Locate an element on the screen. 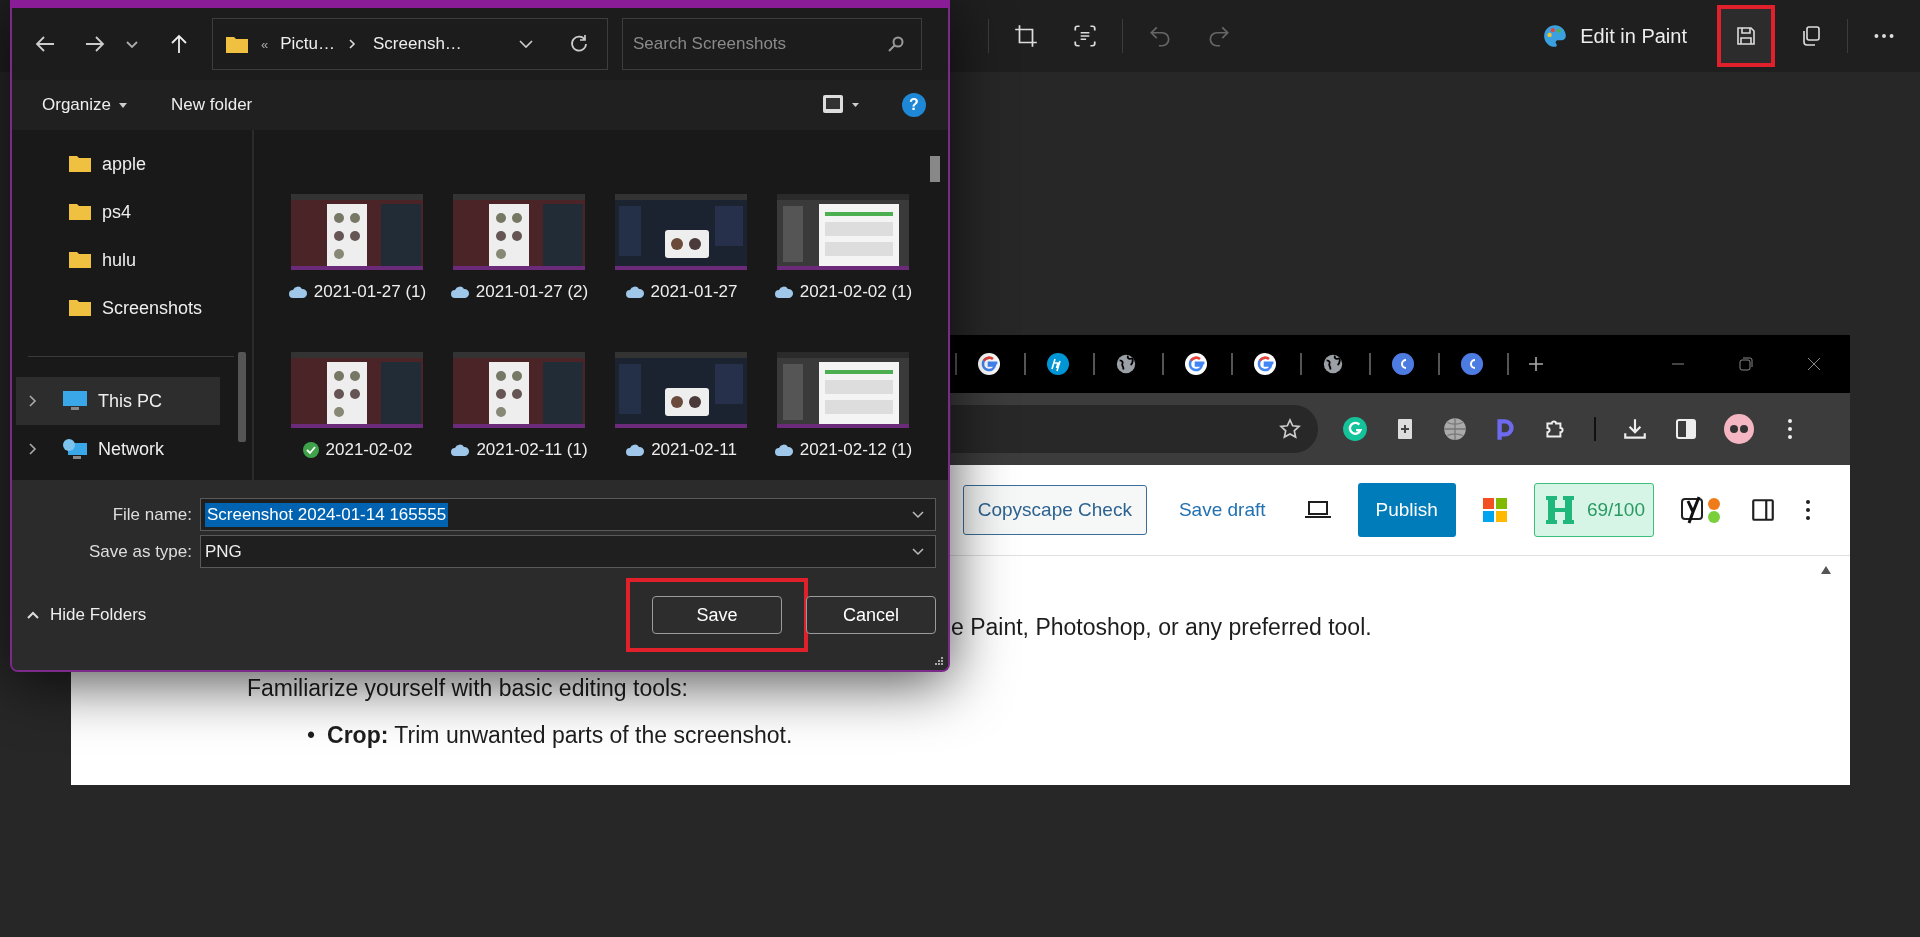 The image size is (1920, 937). caret-down-icon is located at coordinates (123, 105).